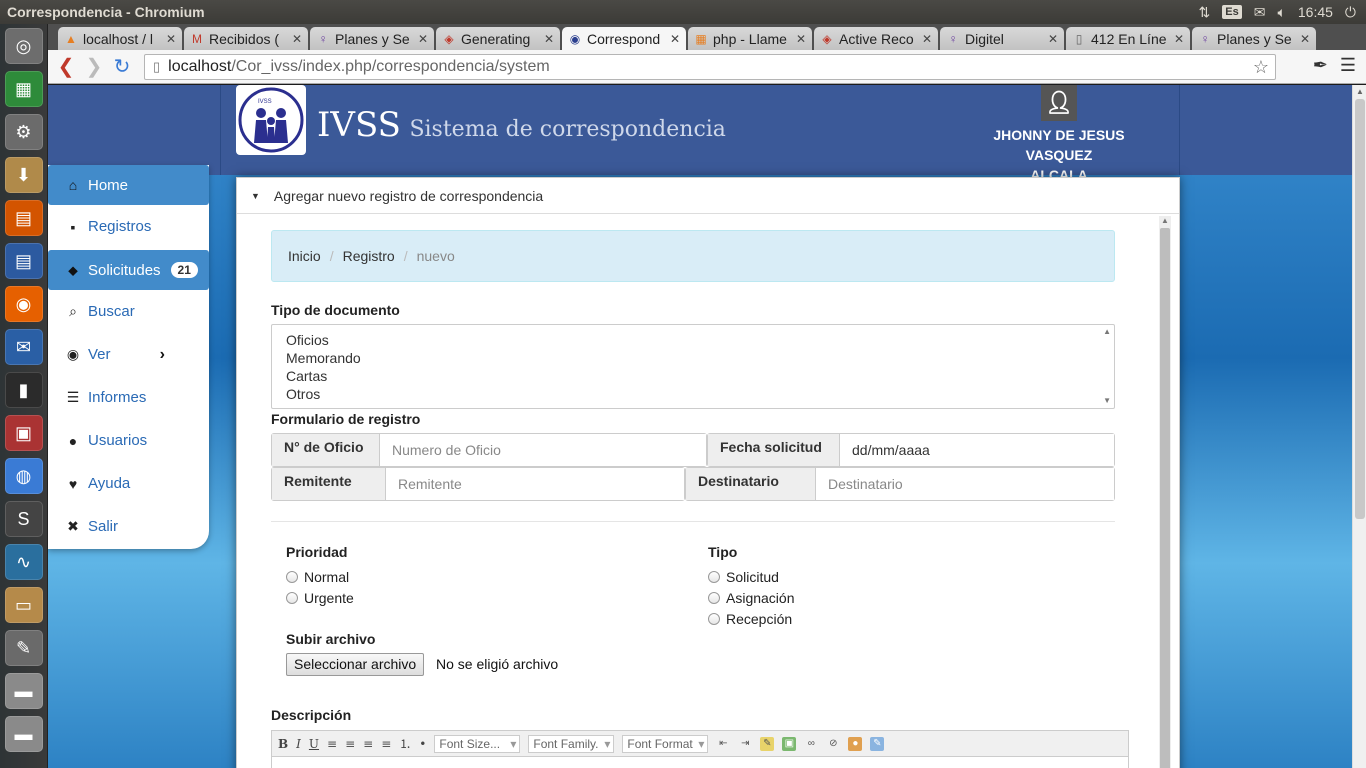  What do you see at coordinates (23, 562) in the screenshot?
I see `system-monitor-icon: ∿` at bounding box center [23, 562].